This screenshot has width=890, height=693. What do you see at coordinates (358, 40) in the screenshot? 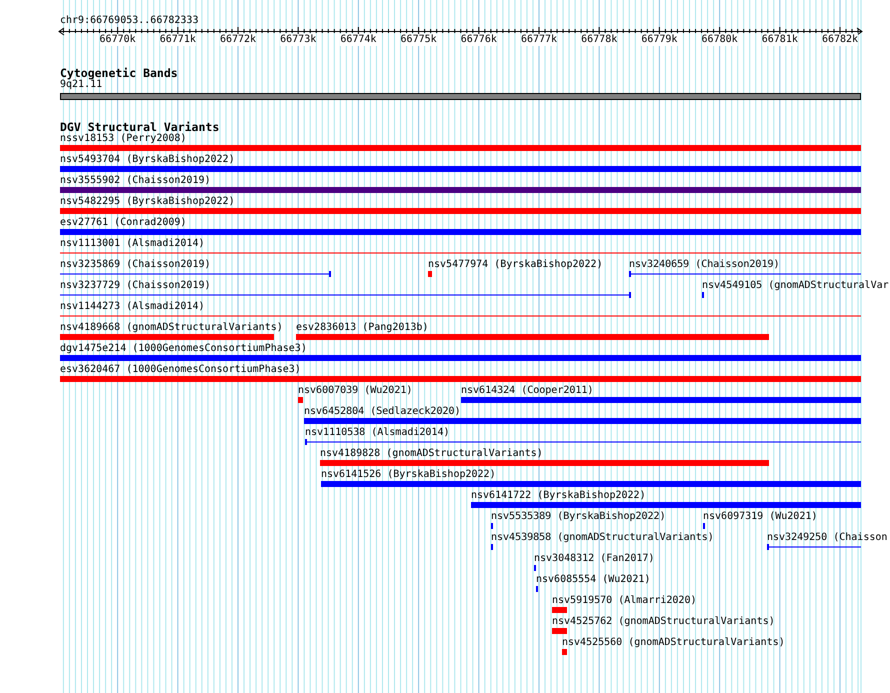
I see `ruler-tick-label: 66774k` at bounding box center [358, 40].